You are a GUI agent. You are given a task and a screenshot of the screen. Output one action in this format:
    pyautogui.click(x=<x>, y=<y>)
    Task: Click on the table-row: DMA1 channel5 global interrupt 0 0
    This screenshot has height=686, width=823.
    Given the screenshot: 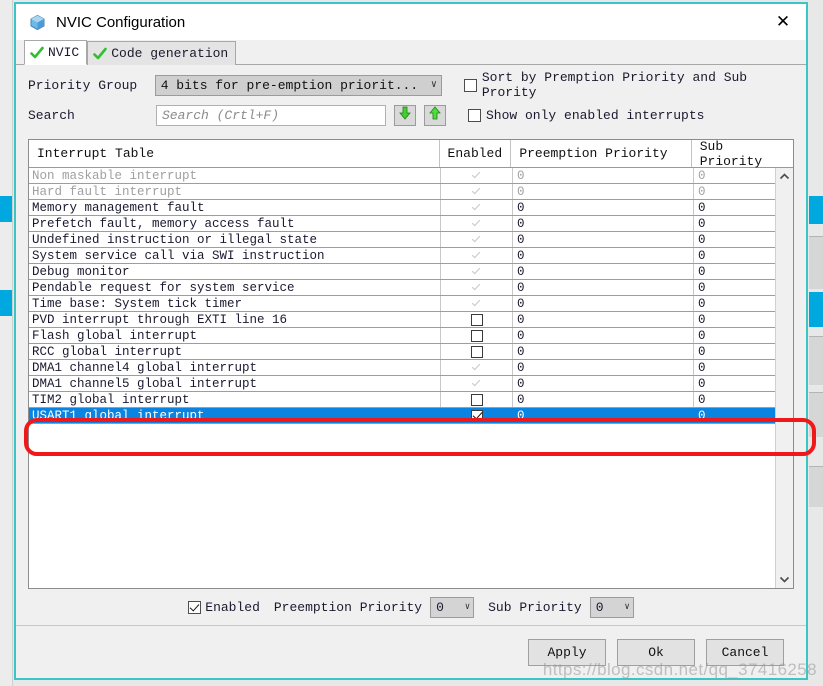 What is the action you would take?
    pyautogui.click(x=402, y=384)
    